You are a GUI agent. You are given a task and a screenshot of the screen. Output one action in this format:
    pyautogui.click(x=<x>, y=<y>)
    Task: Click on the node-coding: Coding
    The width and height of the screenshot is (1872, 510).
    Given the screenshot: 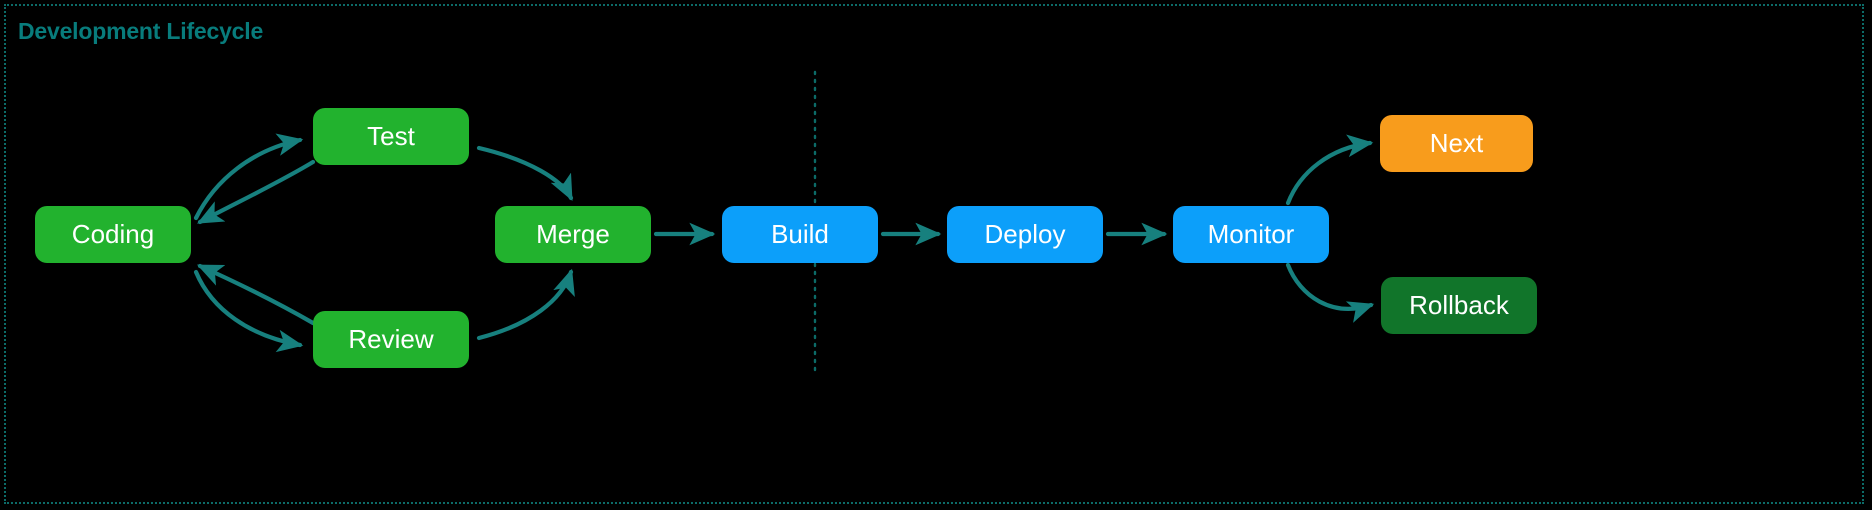 What is the action you would take?
    pyautogui.click(x=113, y=234)
    